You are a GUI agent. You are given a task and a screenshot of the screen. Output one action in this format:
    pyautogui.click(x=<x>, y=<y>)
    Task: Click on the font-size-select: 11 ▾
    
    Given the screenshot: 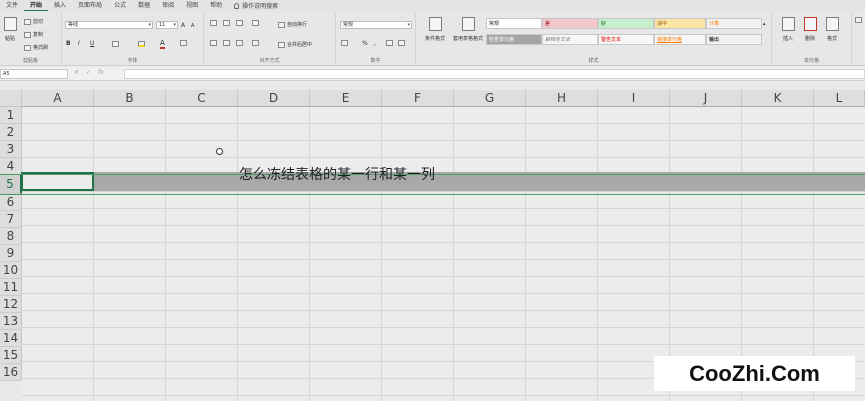 What is the action you would take?
    pyautogui.click(x=167, y=25)
    